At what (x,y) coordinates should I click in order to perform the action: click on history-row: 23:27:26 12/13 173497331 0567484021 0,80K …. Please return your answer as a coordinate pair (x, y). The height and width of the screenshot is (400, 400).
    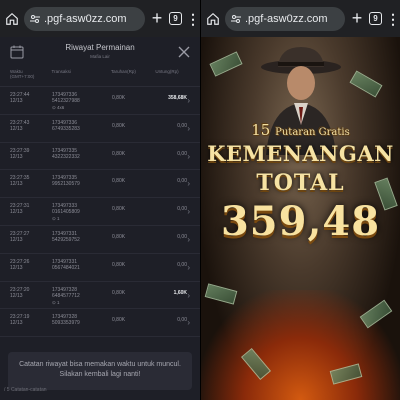
    Looking at the image, I should click on (100, 268).